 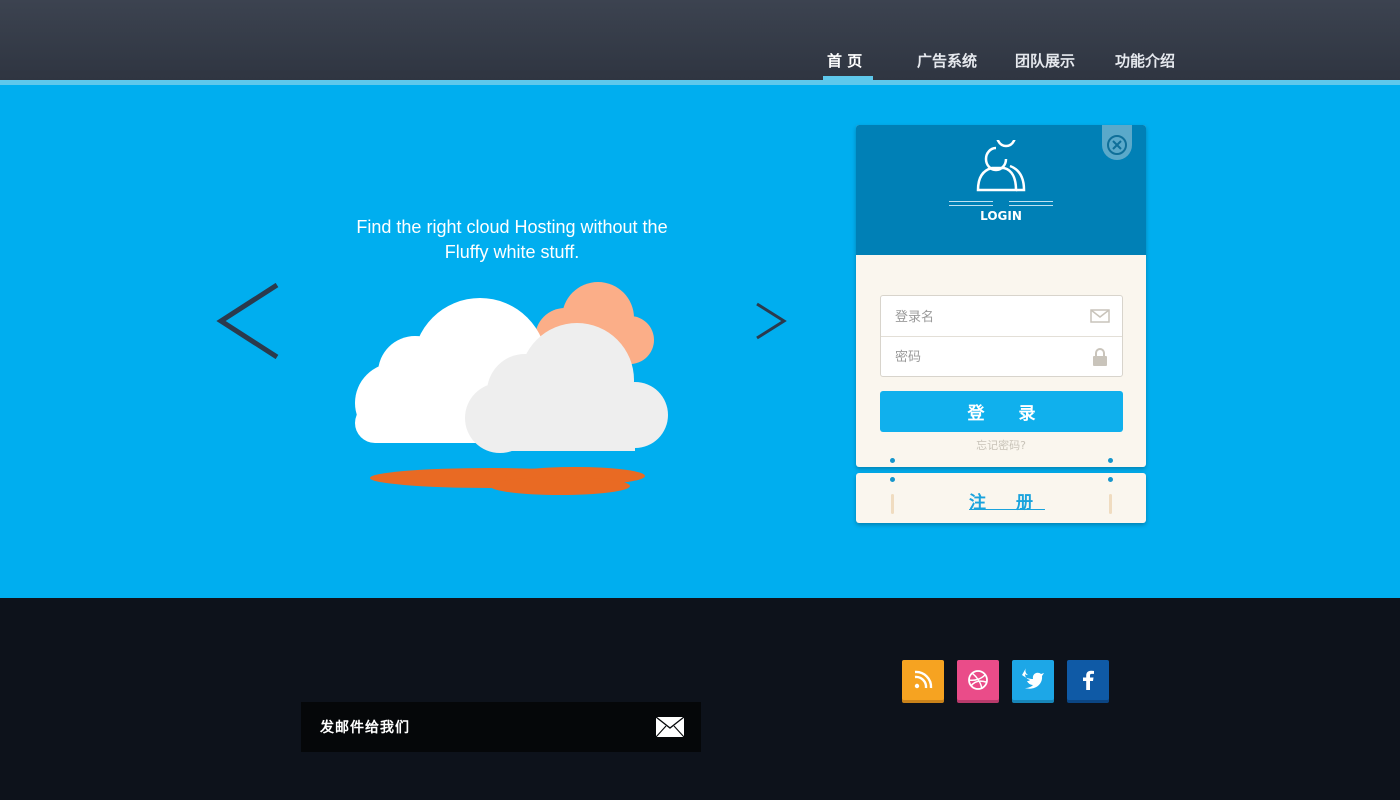 I want to click on login-title-rule-left, so click(x=971, y=203).